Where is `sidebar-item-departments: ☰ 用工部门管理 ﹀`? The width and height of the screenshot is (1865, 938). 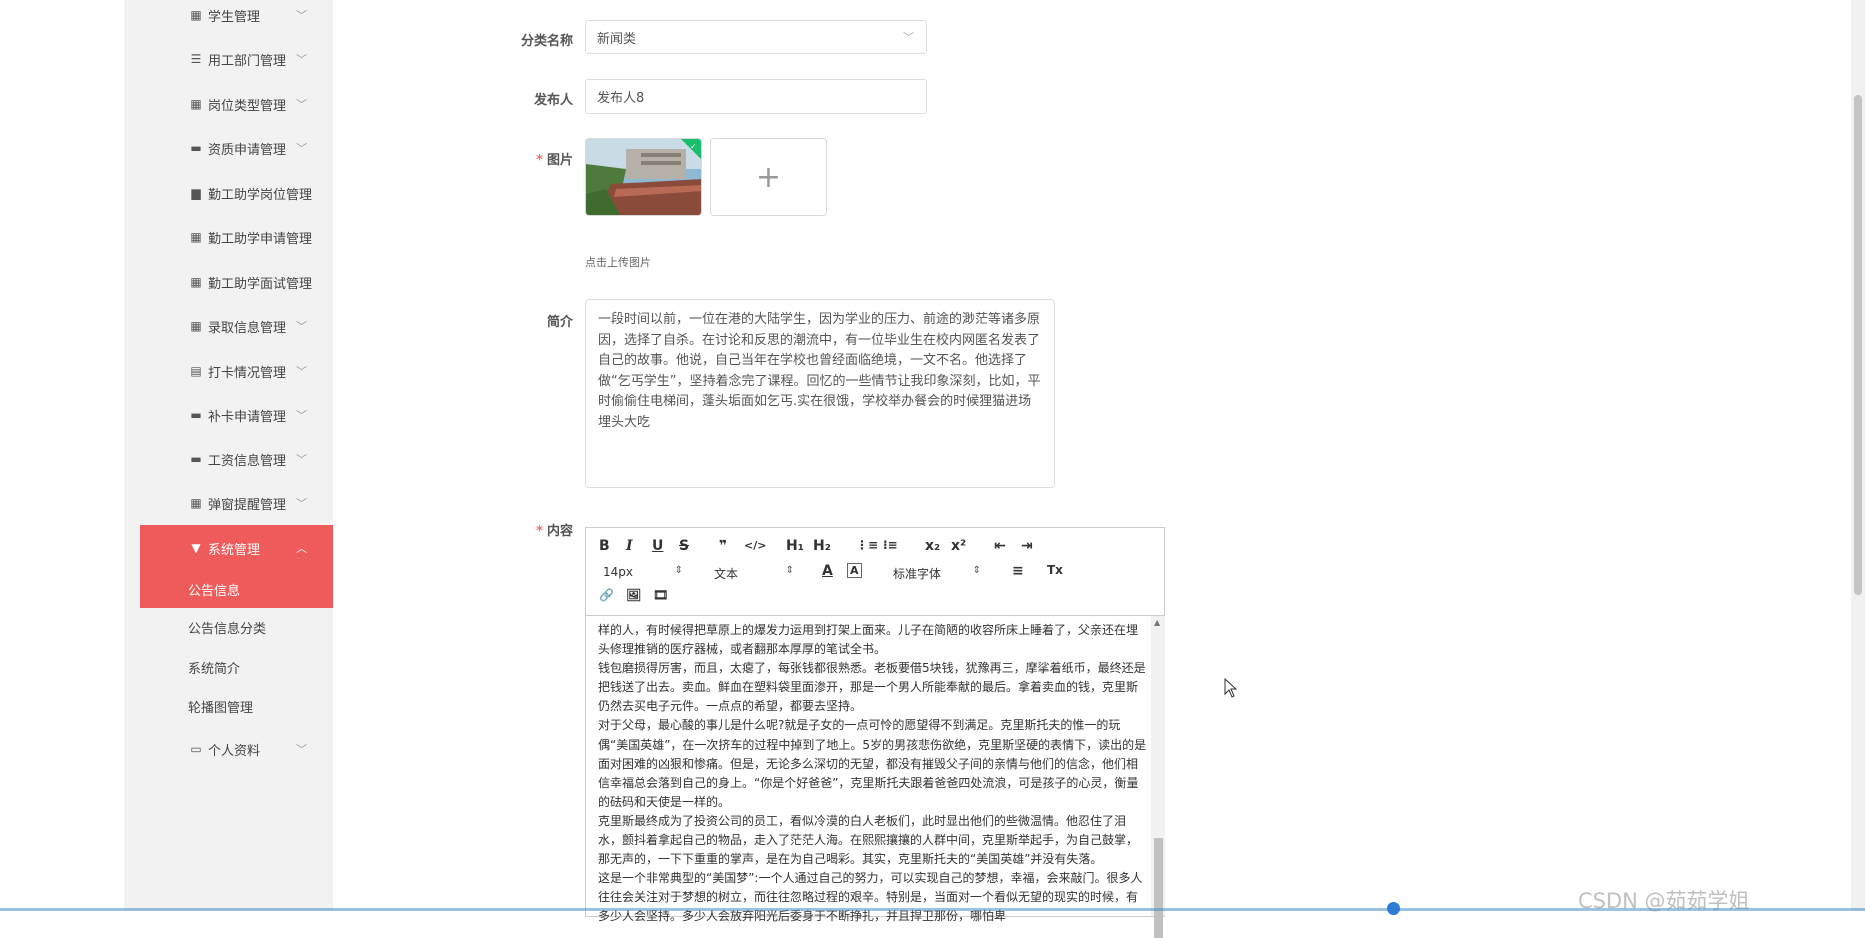 sidebar-item-departments: ☰ 用工部门管理 ﹀ is located at coordinates (236, 59).